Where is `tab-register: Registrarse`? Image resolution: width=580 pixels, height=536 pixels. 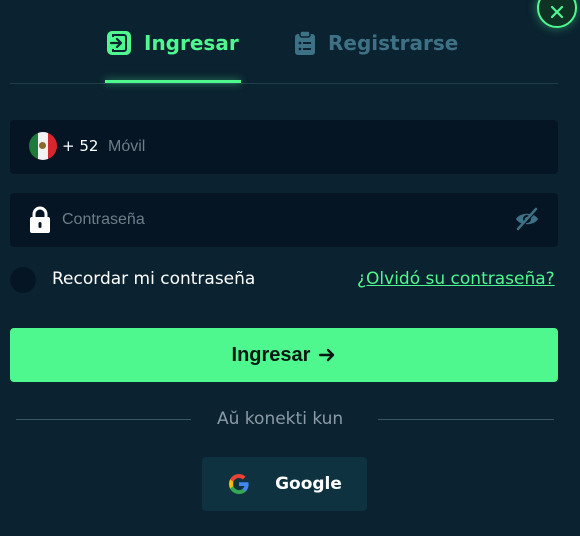
tab-register: Registrarse is located at coordinates (376, 43).